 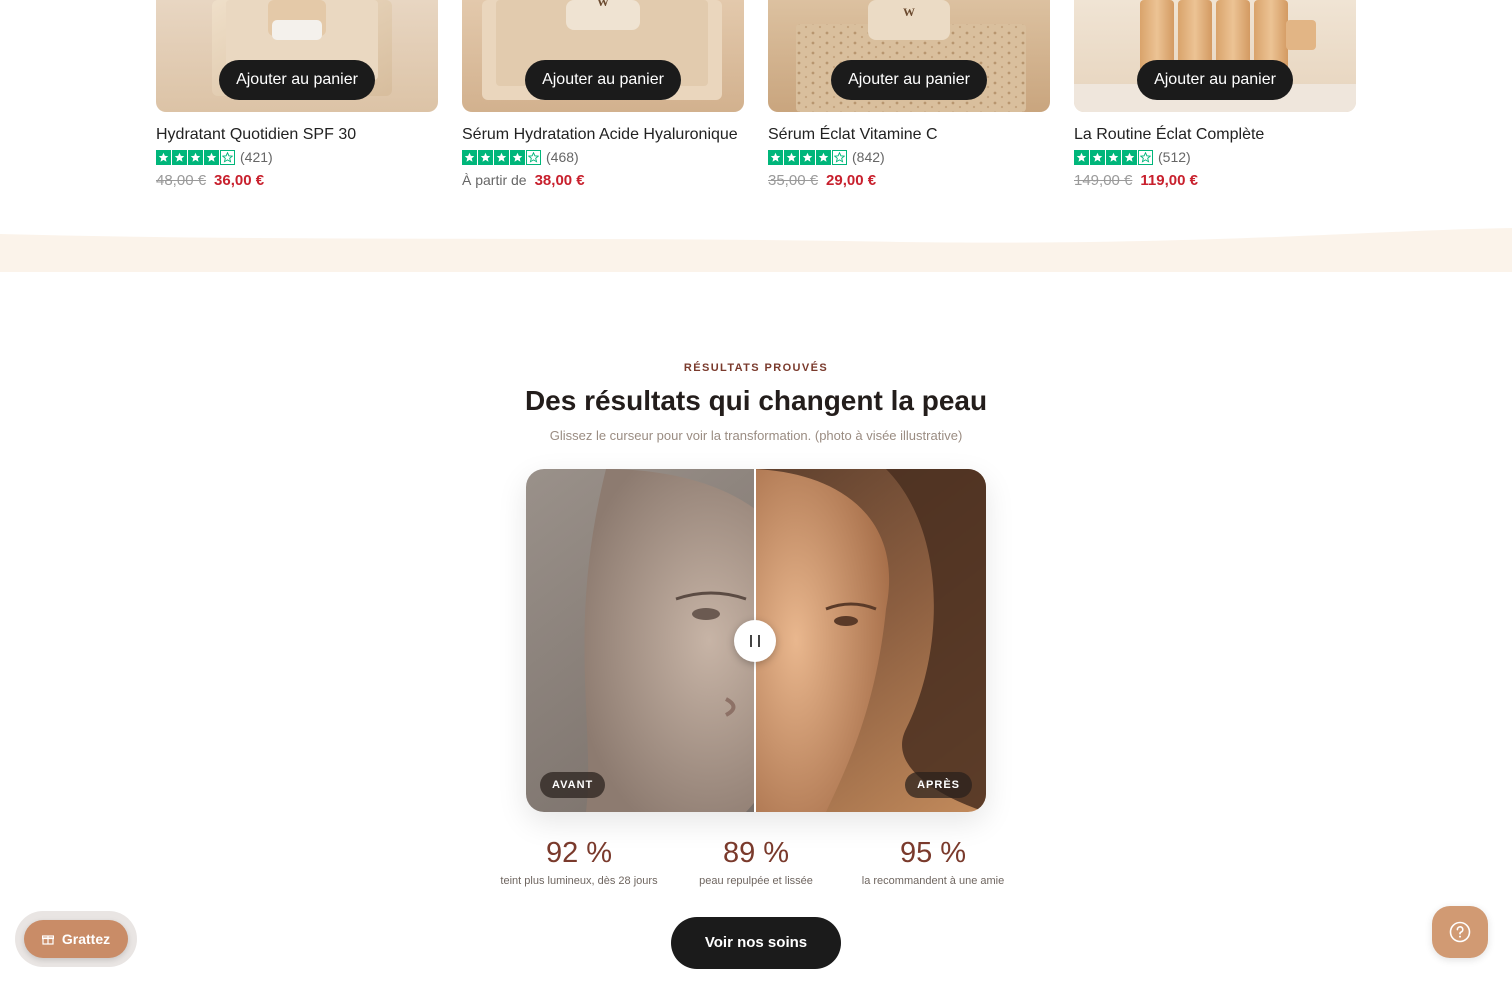 I want to click on scratch-widget: Grattez, so click(x=76, y=939).